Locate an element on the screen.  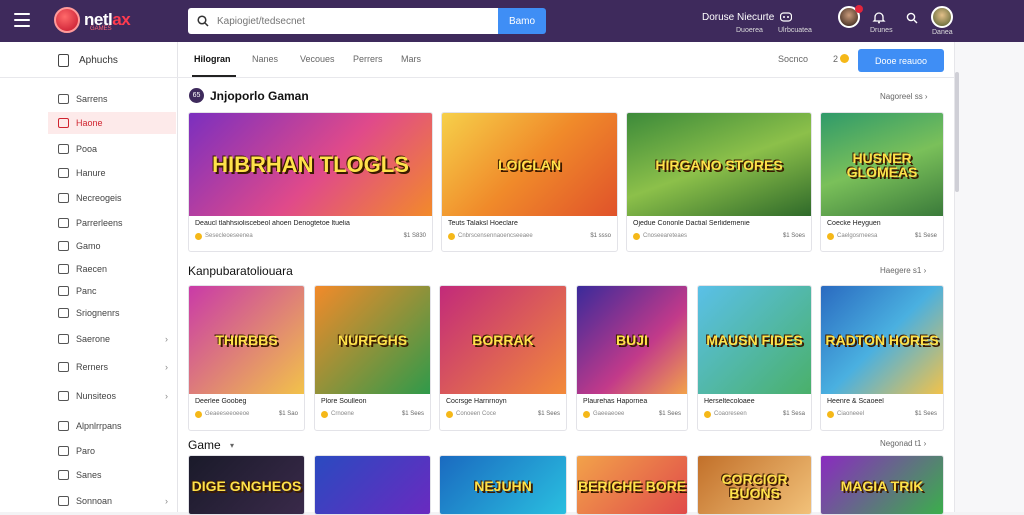
tab-popular: Vecoues is located at coordinates (317, 59).